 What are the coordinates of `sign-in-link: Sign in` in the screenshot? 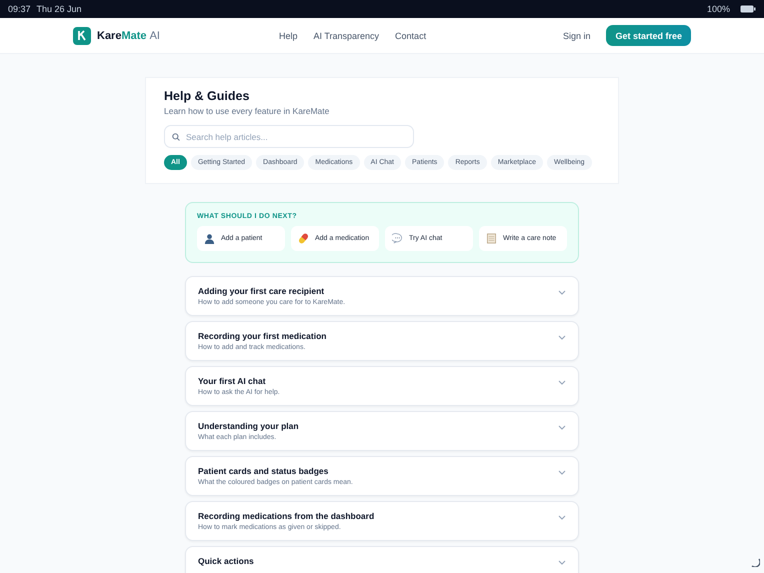 It's located at (576, 35).